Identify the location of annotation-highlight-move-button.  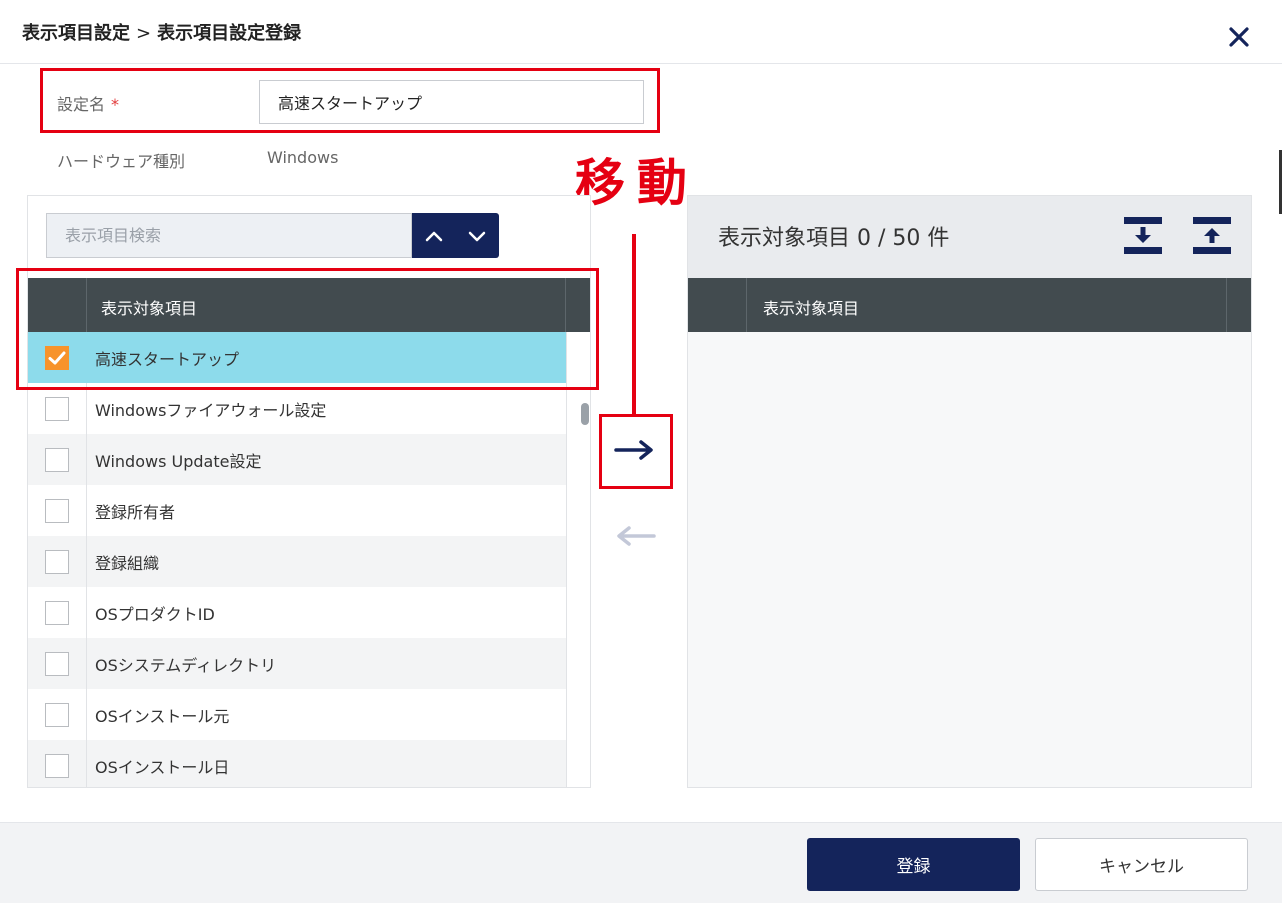
(636, 451).